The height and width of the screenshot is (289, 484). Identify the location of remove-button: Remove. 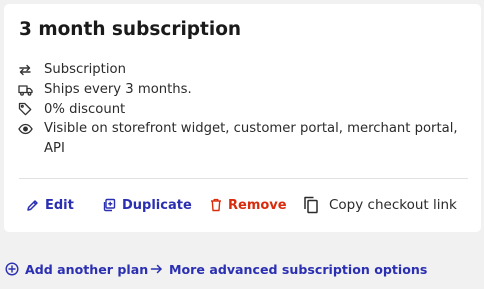
(248, 205).